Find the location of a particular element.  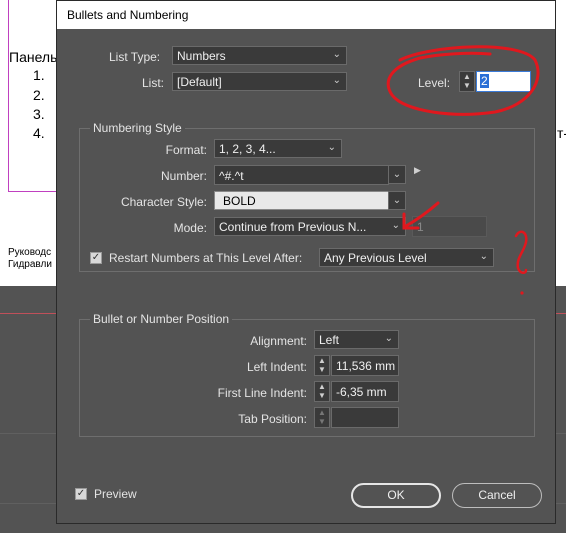

red-annotation-overlay is located at coordinates (463, 170).